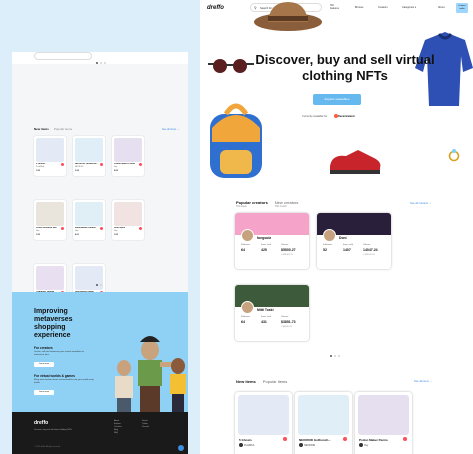 This screenshot has height=454, width=473. What do you see at coordinates (50, 156) in the screenshot?
I see `item-card: 5 Ghosts PunkRKA 1.05` at bounding box center [50, 156].